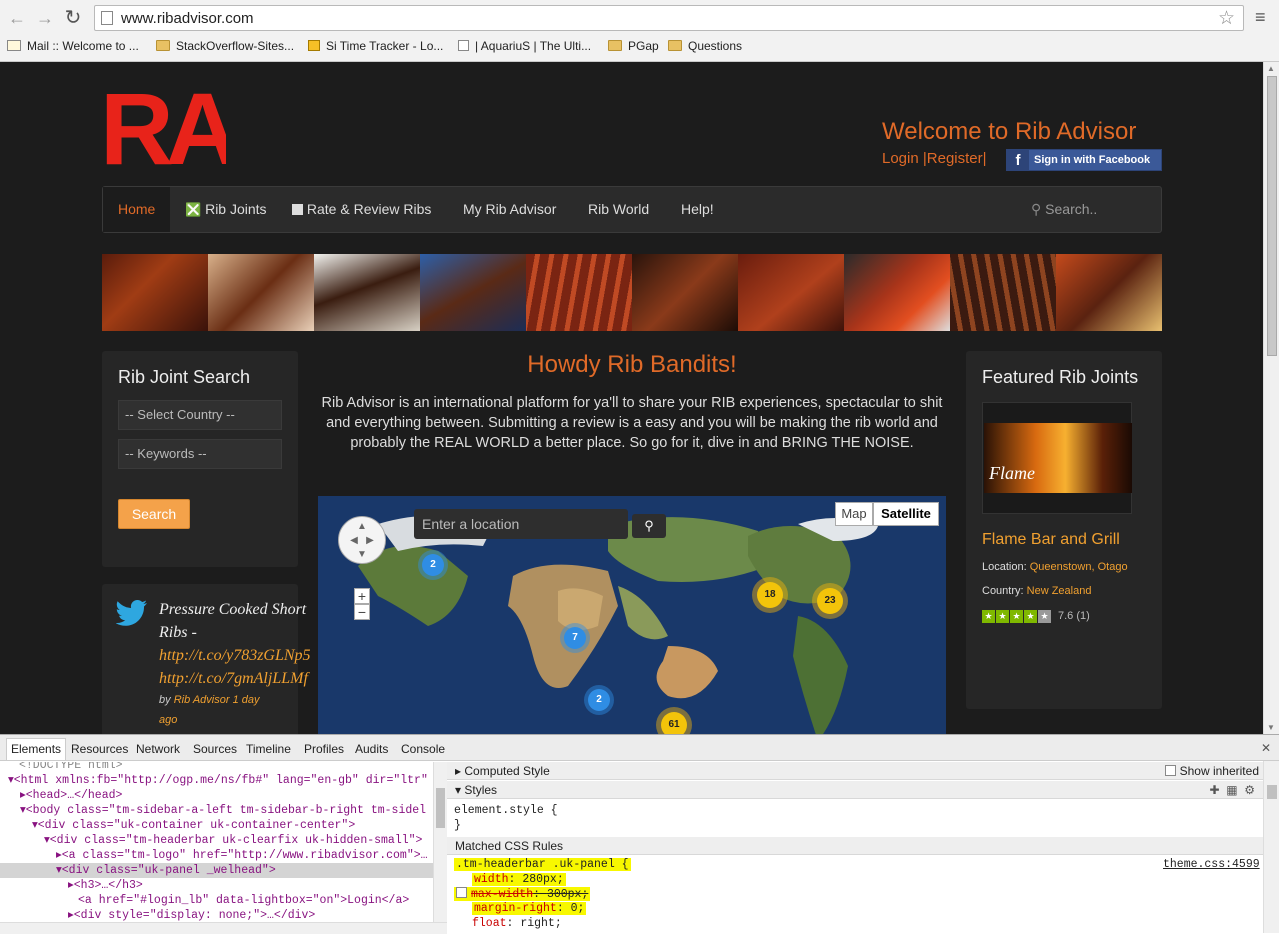 The image size is (1279, 934). What do you see at coordinates (1271, 727) in the screenshot?
I see `scroll-down-icon: ▼` at bounding box center [1271, 727].